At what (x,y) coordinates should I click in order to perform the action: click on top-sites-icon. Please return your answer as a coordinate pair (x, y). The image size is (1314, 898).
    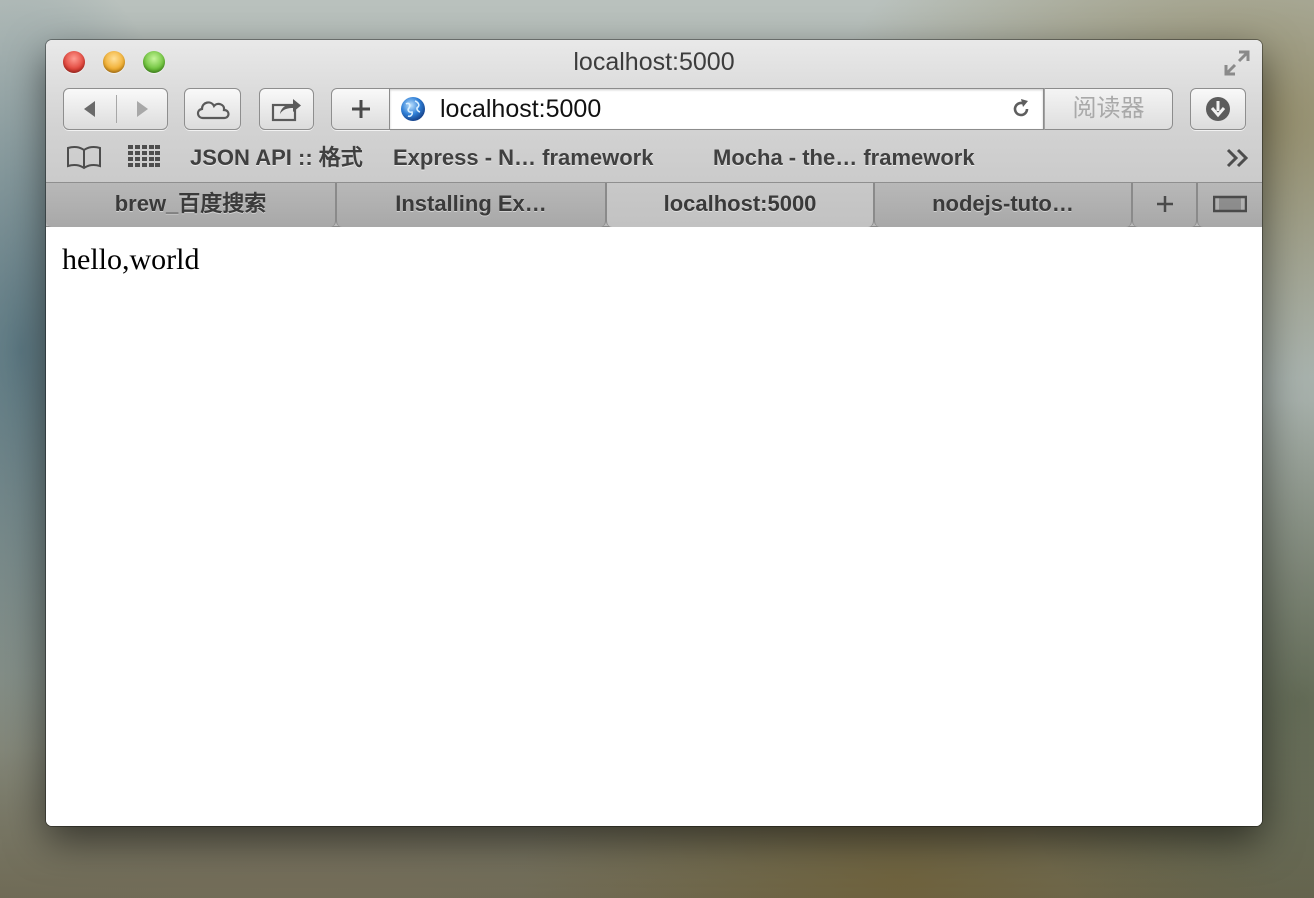
    Looking at the image, I should click on (144, 158).